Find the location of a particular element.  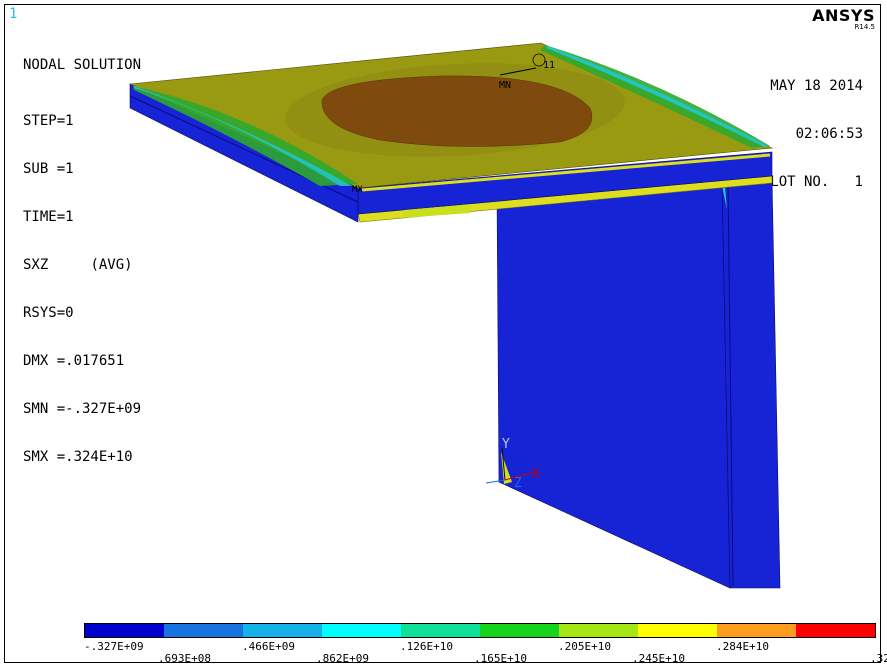

node-marker-label: 11 is located at coordinates (549, 65).